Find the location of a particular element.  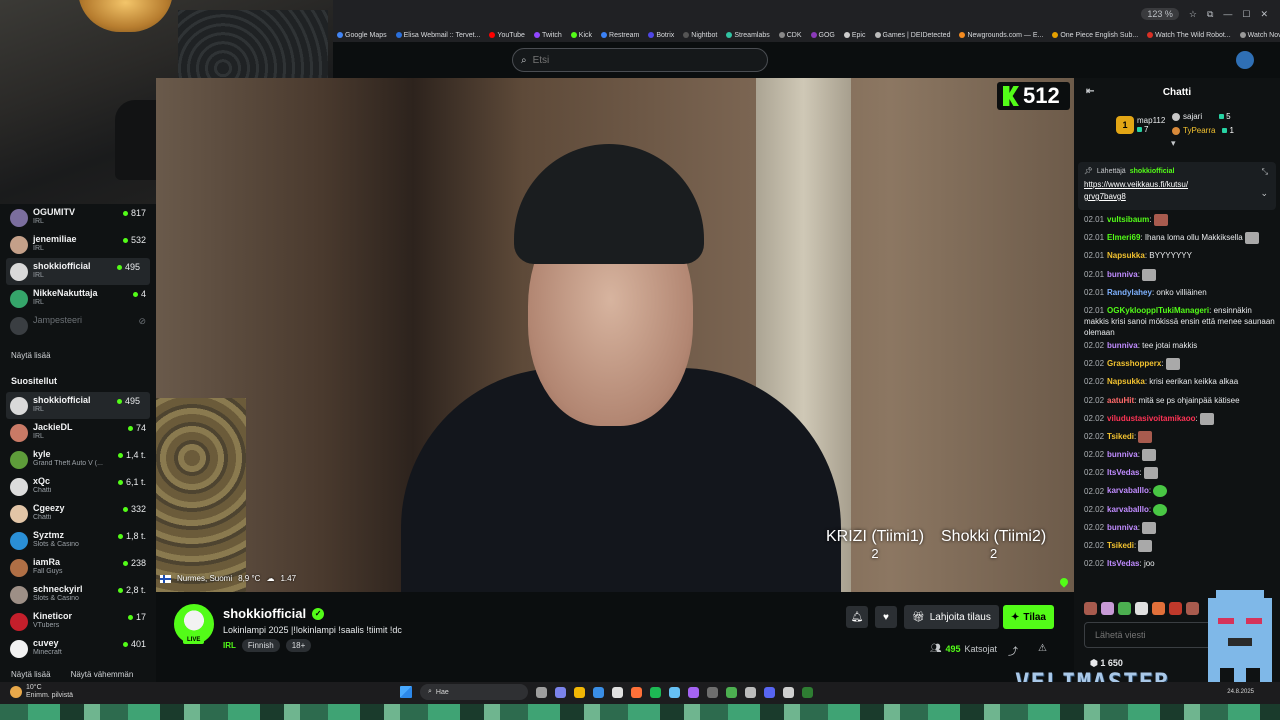

windows-start-icon is located at coordinates (406, 692).